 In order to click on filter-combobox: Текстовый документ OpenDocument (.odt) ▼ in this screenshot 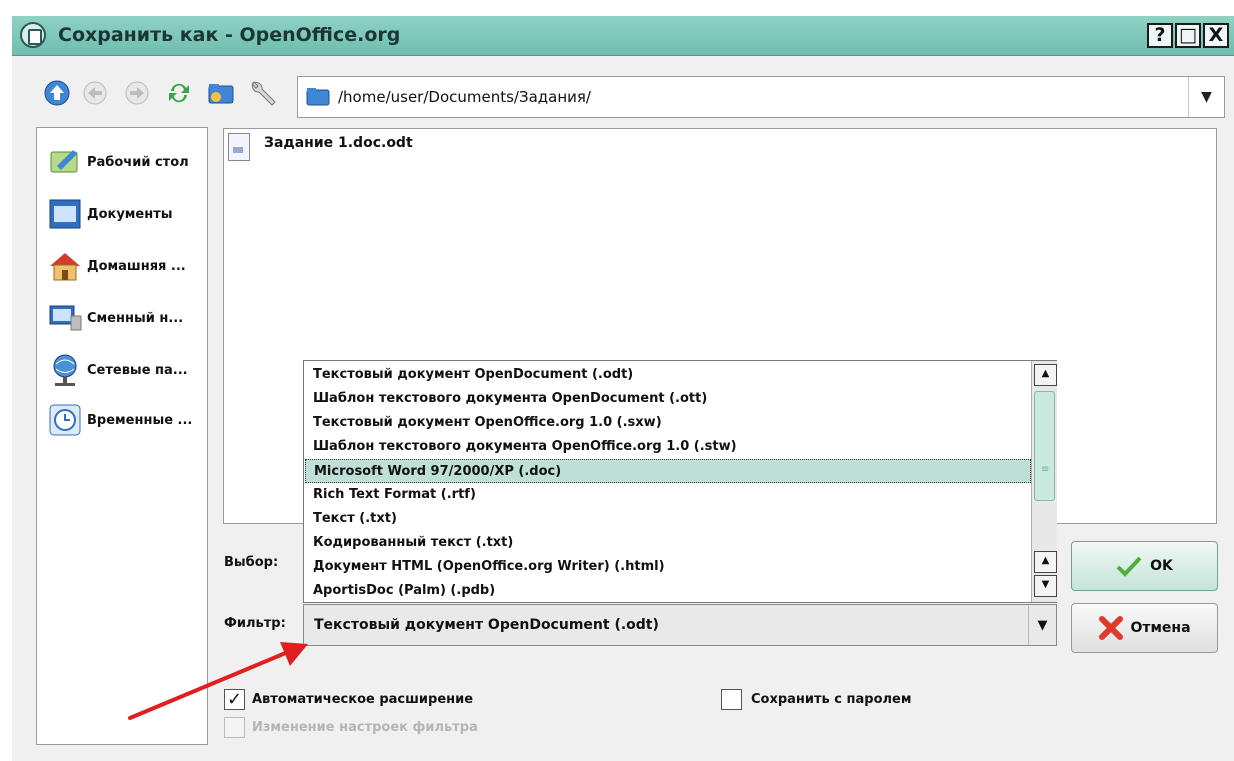, I will do `click(680, 625)`.